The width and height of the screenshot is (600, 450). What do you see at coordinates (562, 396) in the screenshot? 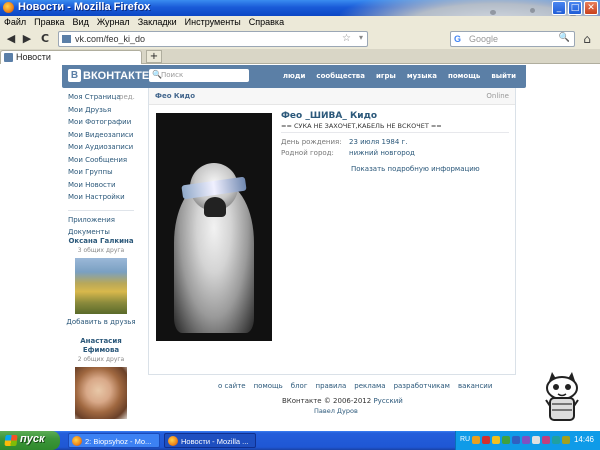
I see `cat-sticker-icon` at bounding box center [562, 396].